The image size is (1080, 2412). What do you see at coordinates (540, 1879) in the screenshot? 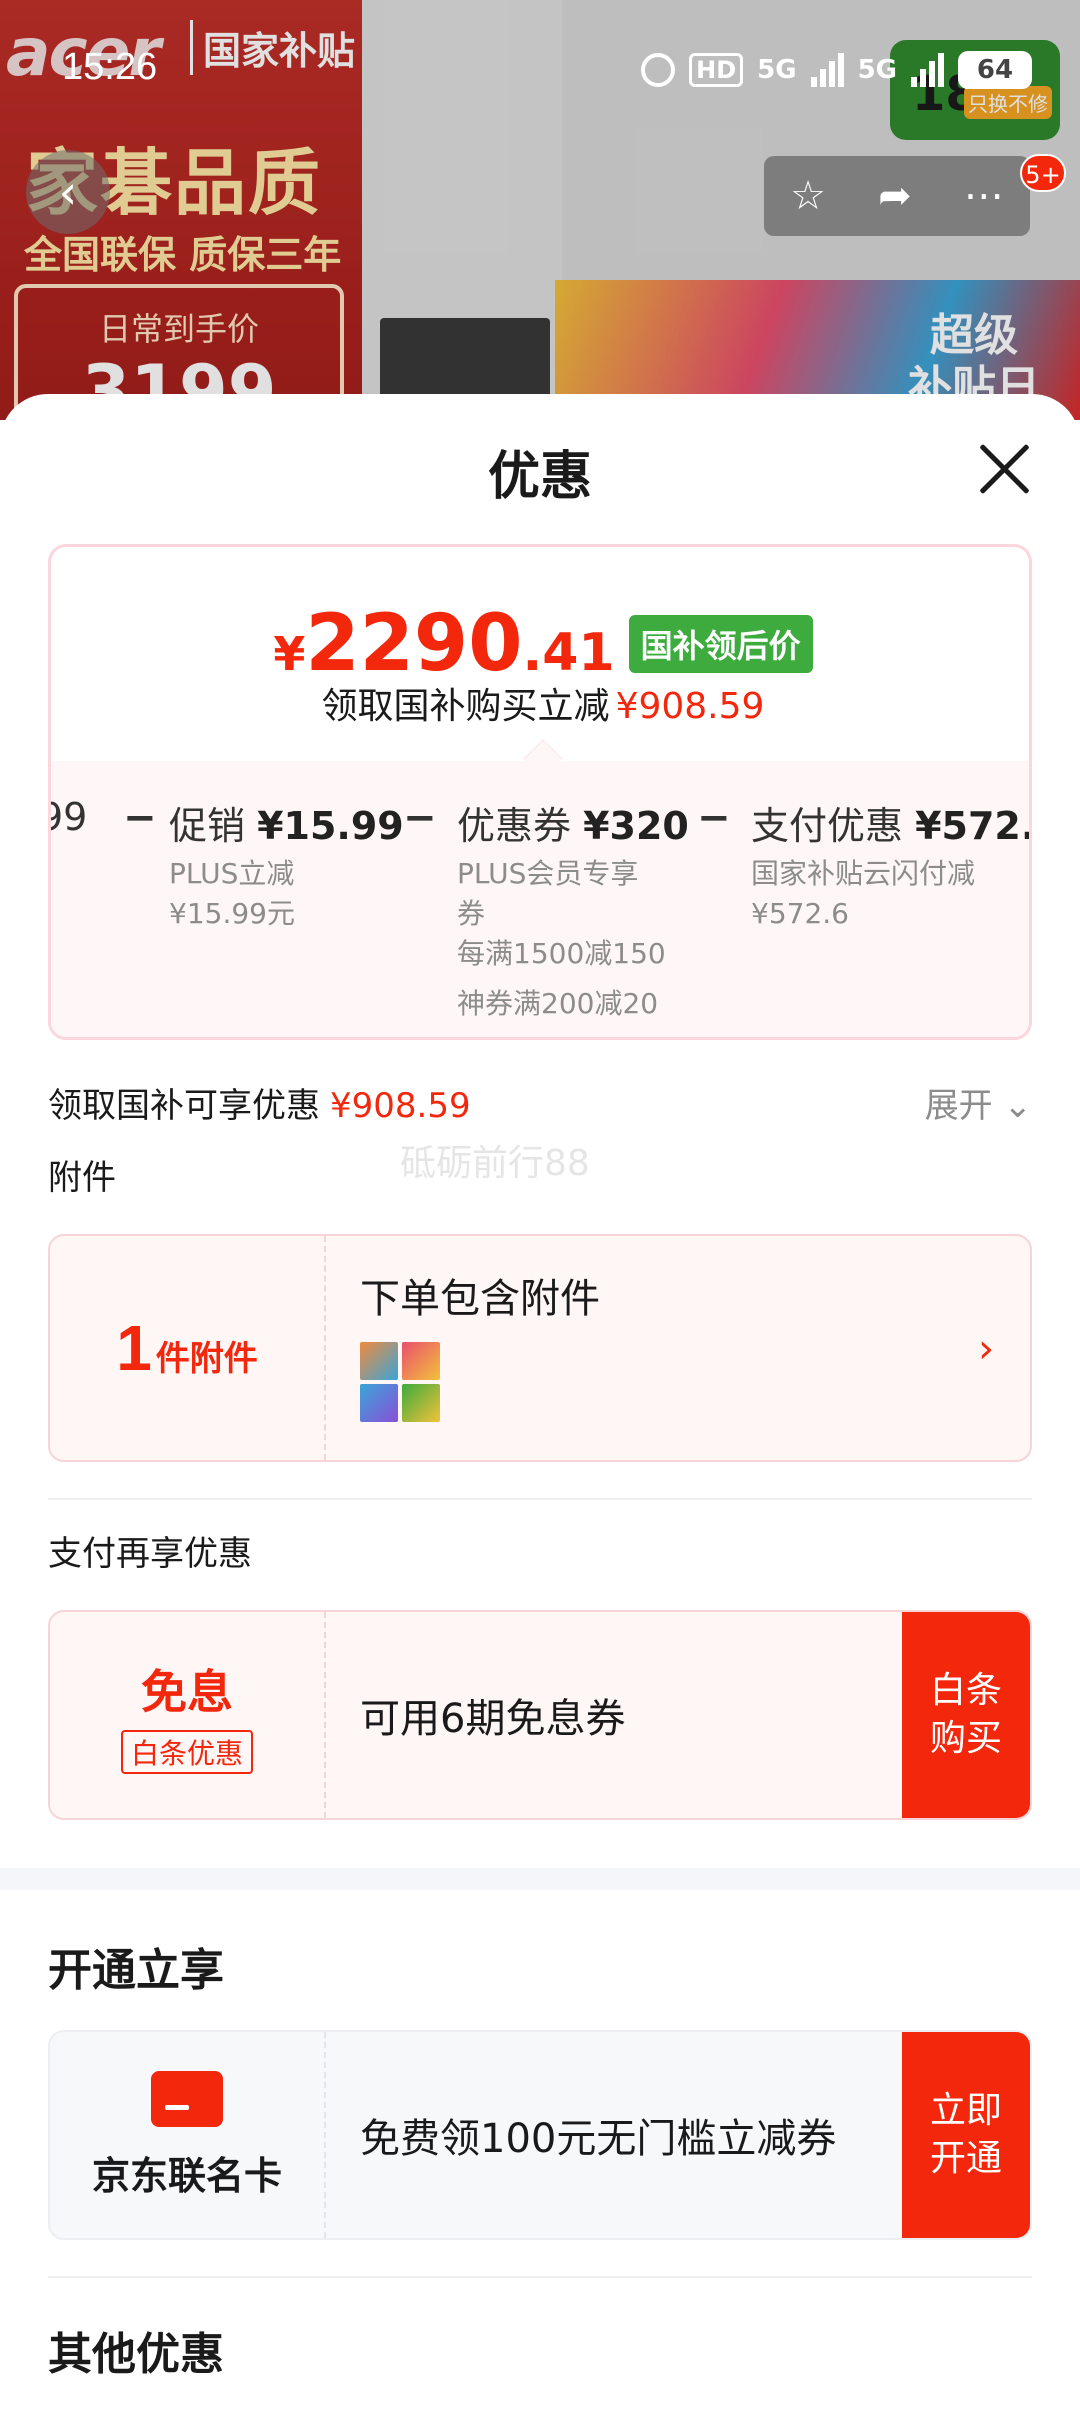
I see `section-separator` at bounding box center [540, 1879].